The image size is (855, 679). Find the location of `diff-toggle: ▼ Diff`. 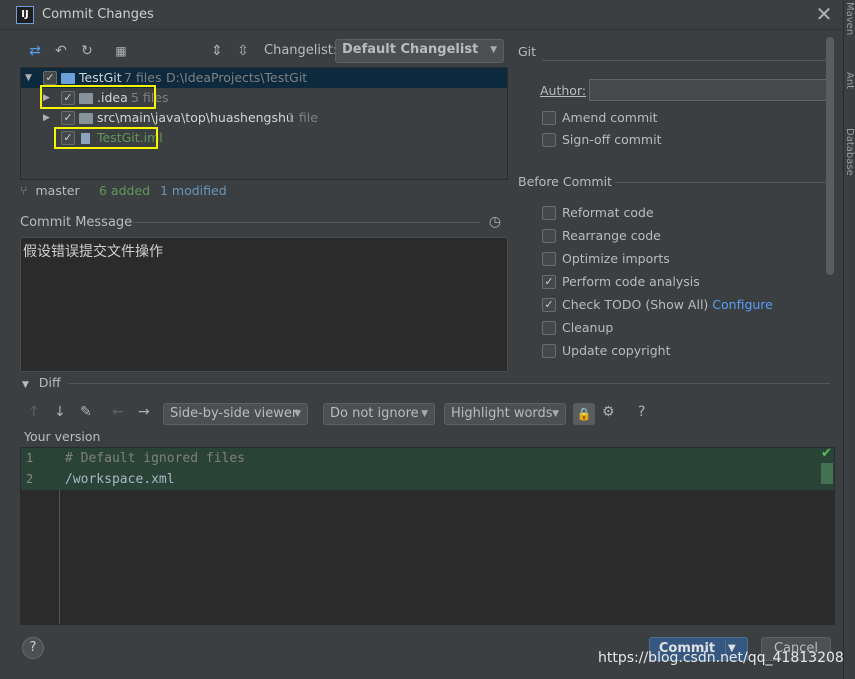

diff-toggle: ▼ Diff is located at coordinates (41, 382).